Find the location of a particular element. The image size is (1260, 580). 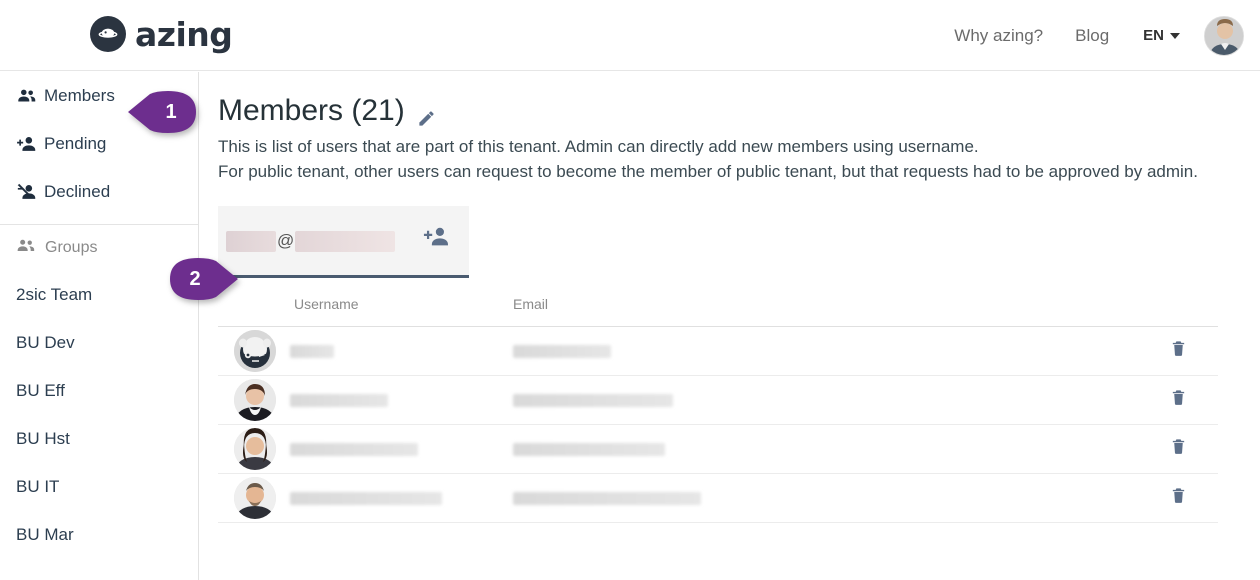

language-label: EN is located at coordinates (1153, 35).